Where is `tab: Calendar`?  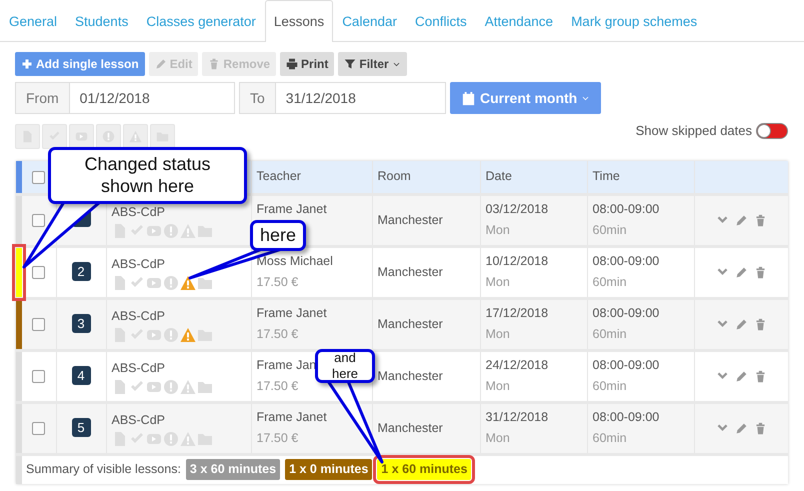
tab: Calendar is located at coordinates (369, 20).